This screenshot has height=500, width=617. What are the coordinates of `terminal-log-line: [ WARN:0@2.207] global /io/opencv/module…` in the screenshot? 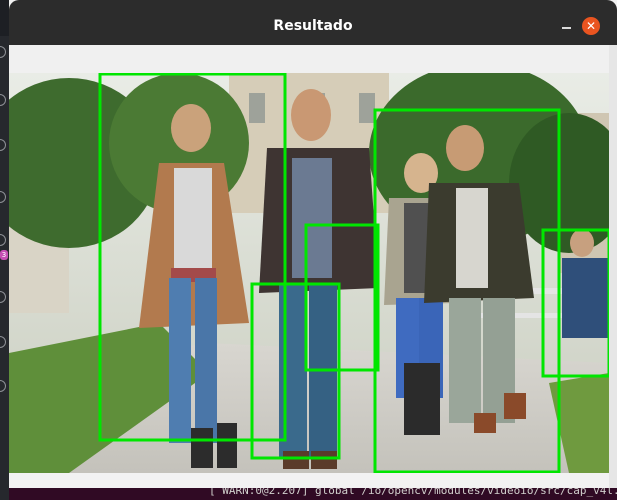 It's located at (413, 492).